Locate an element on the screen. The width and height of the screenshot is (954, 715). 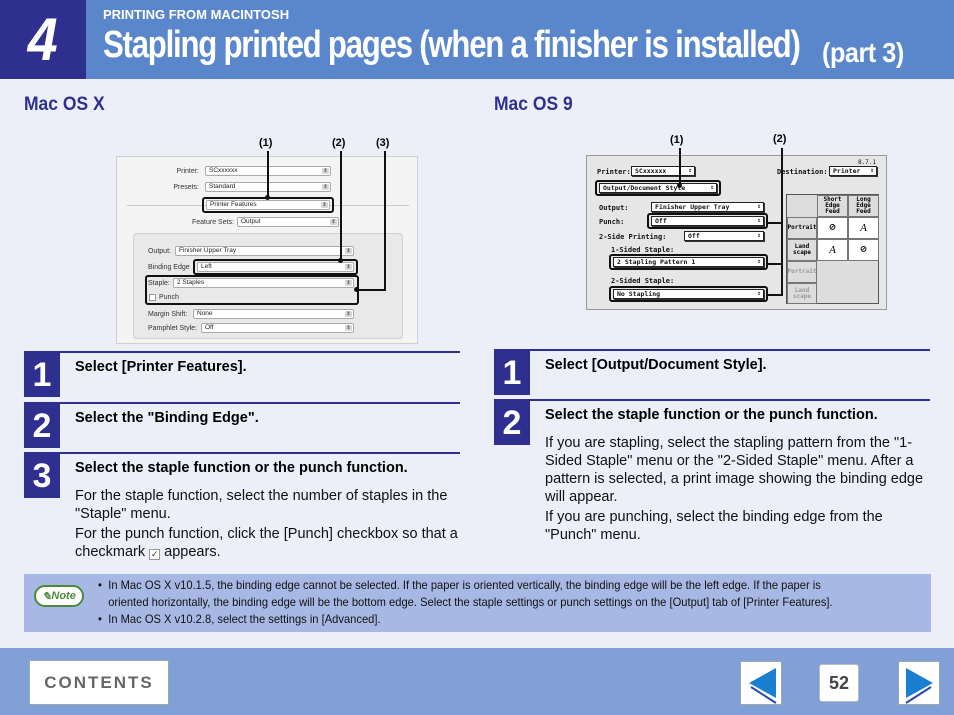
callout-os9-1: (1) is located at coordinates (677, 140).